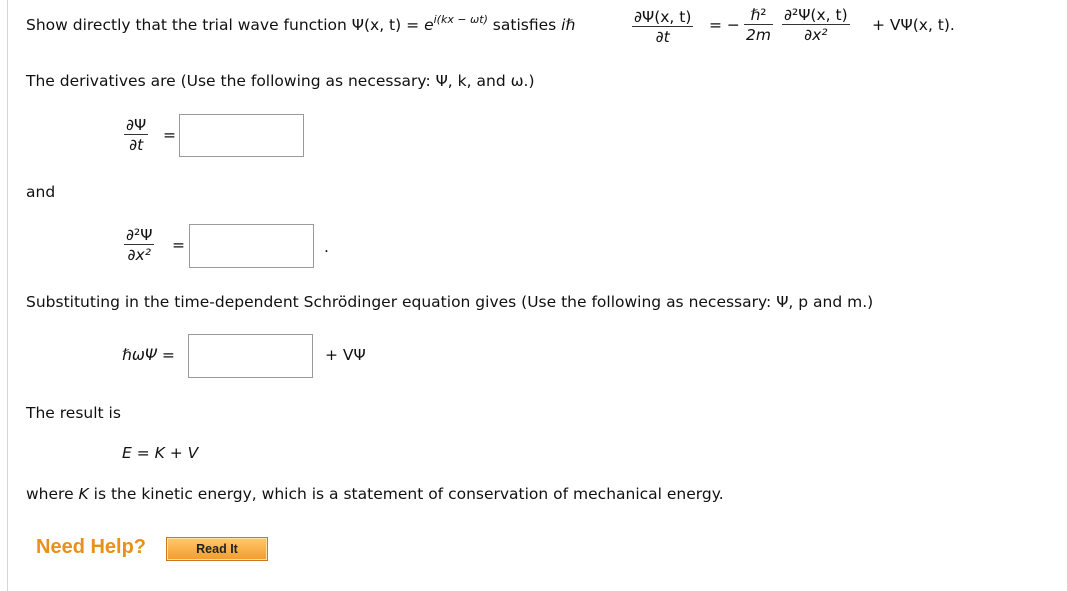 This screenshot has width=1067, height=591. I want to click on coef-fraction: ℏ² 2m, so click(758, 25).